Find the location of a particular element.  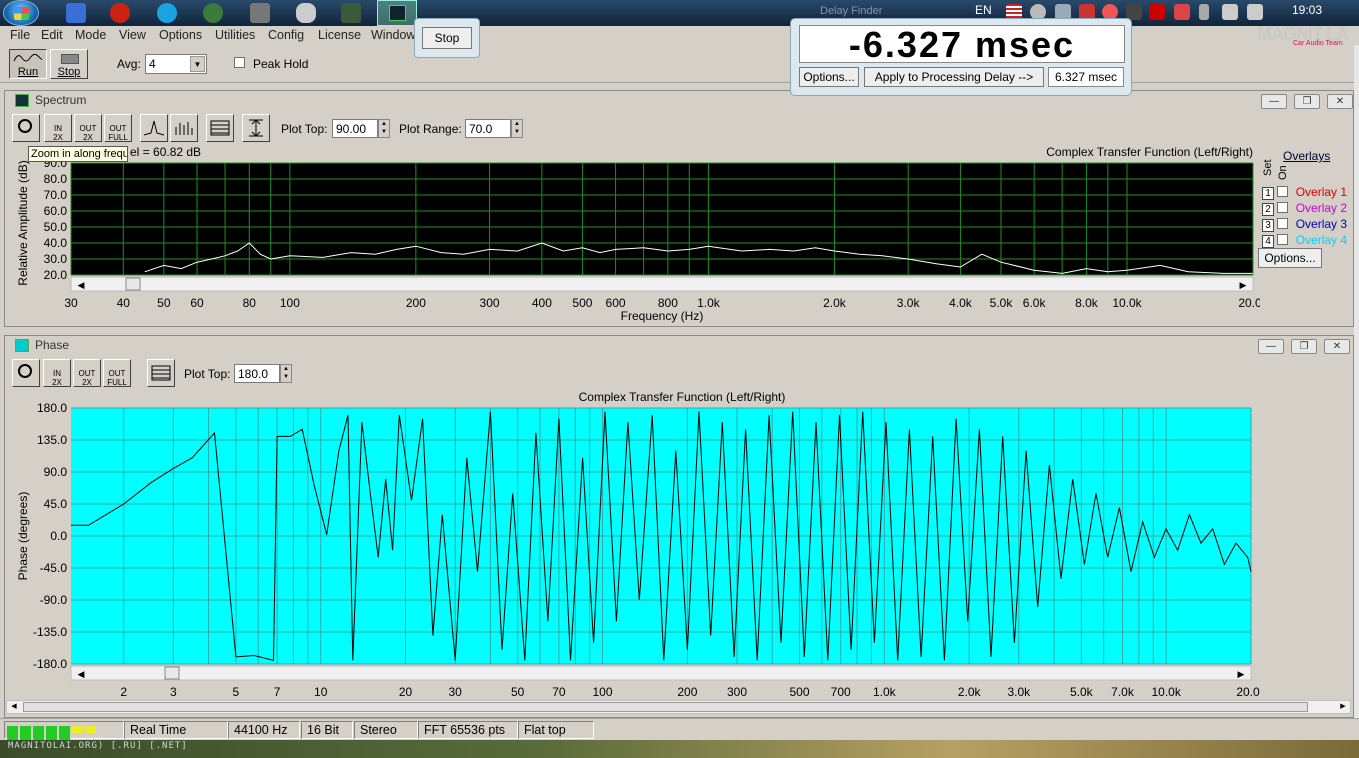

menu-options: Options is located at coordinates (180, 35).